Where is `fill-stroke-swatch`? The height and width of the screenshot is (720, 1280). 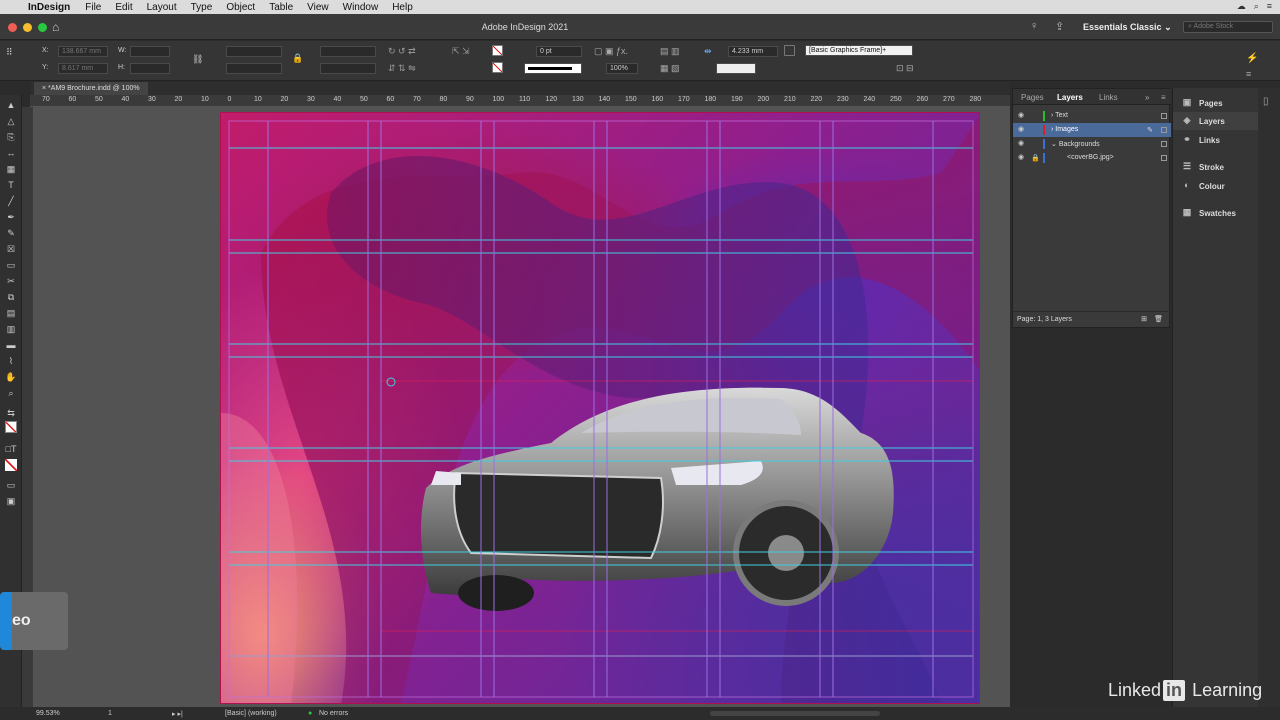
fill-stroke-swatch is located at coordinates (11, 427).